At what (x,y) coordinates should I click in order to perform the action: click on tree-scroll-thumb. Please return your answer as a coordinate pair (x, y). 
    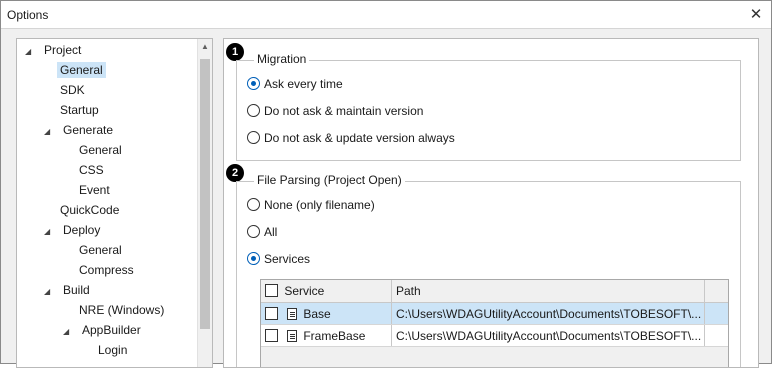
    Looking at the image, I should click on (205, 194).